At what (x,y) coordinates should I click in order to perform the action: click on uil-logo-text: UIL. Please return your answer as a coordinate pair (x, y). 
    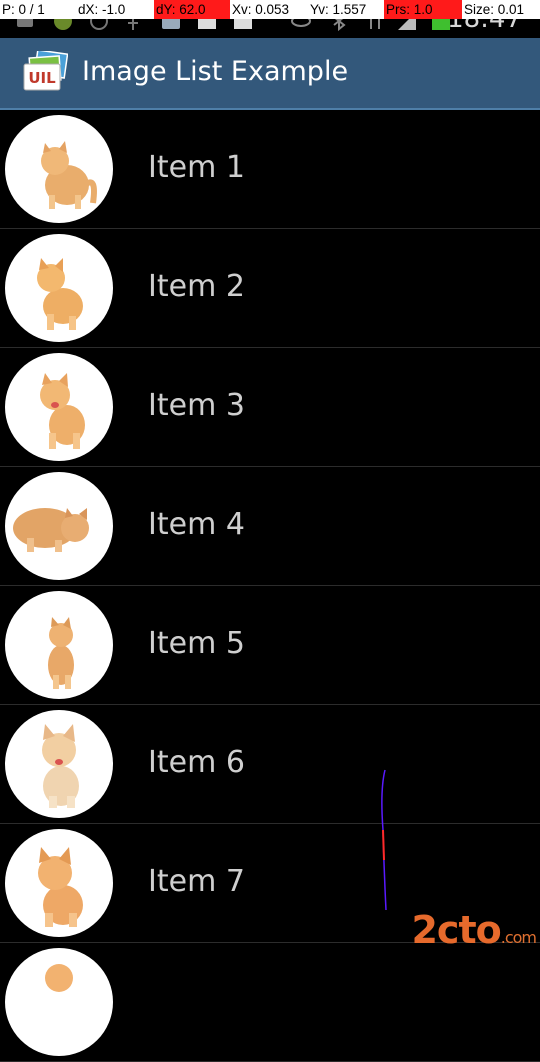
    Looking at the image, I should click on (42, 78).